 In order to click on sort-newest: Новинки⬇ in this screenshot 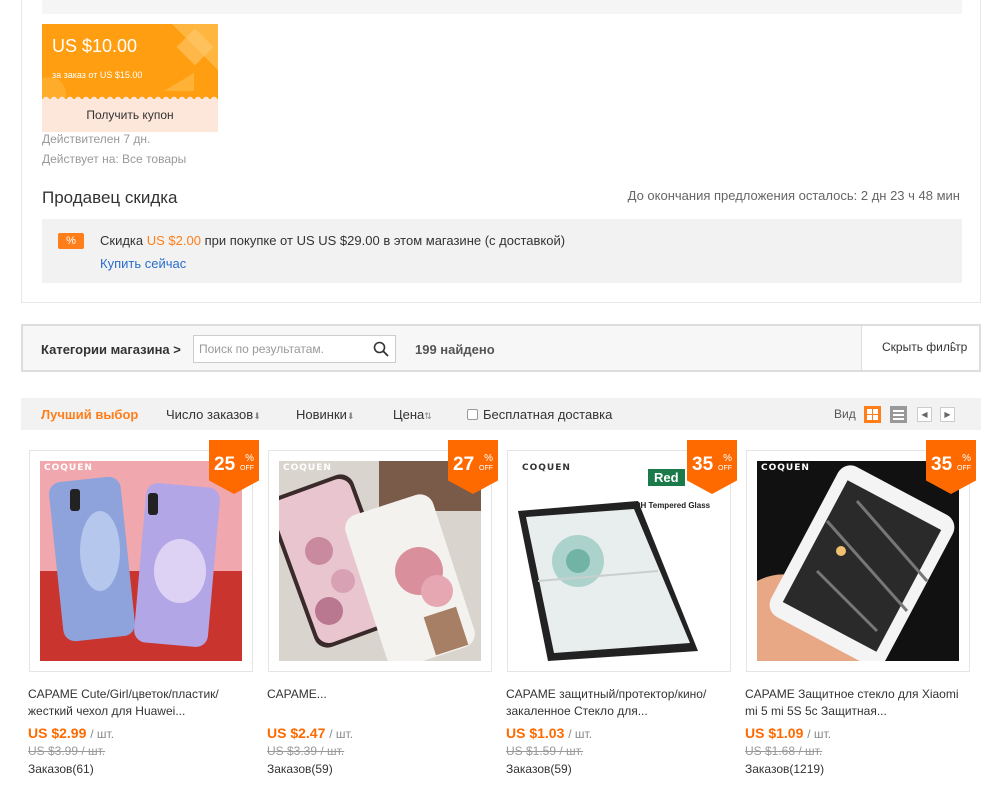, I will do `click(325, 414)`.